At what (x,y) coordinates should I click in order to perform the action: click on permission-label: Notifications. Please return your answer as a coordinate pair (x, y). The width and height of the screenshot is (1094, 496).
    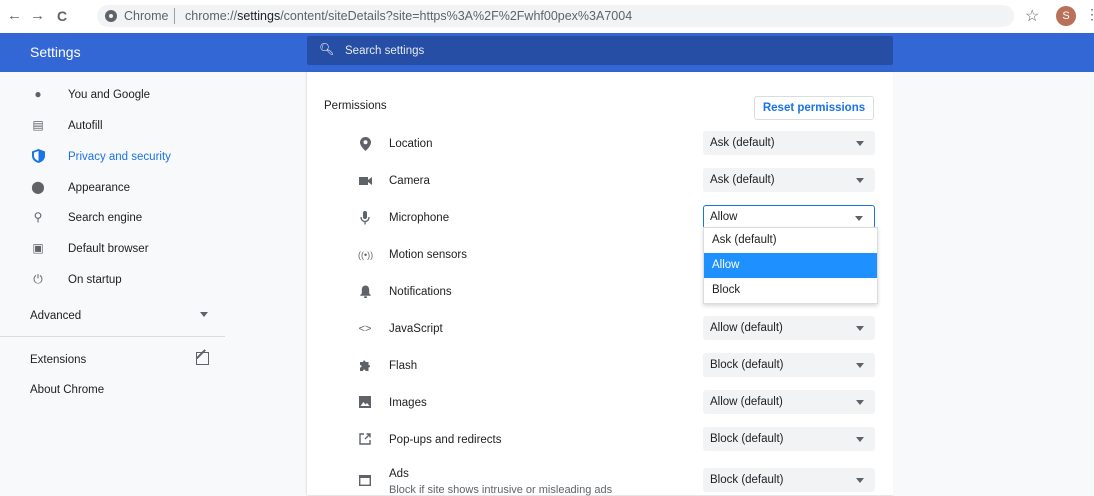
    Looking at the image, I should click on (420, 292).